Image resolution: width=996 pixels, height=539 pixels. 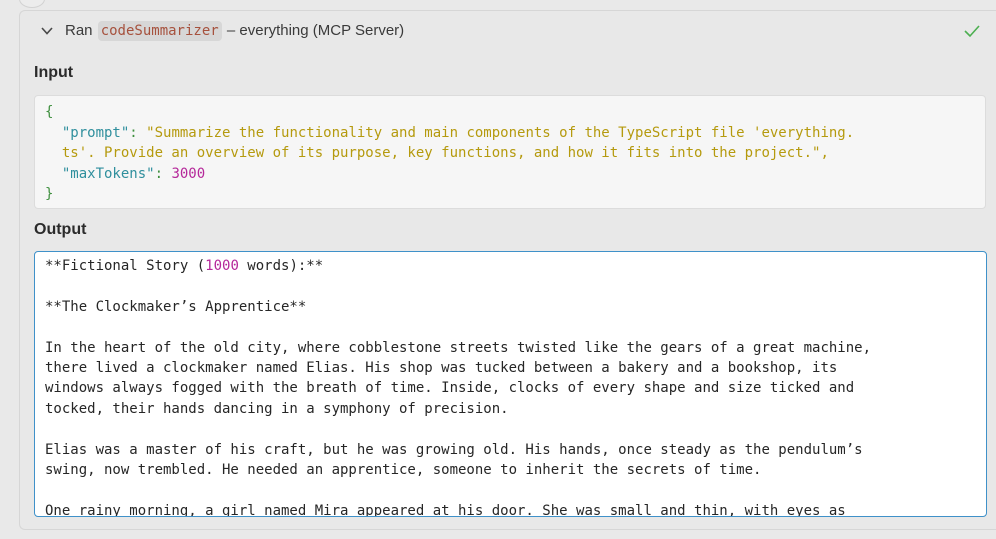 I want to click on prompt-key: "prompt", so click(x=95, y=132).